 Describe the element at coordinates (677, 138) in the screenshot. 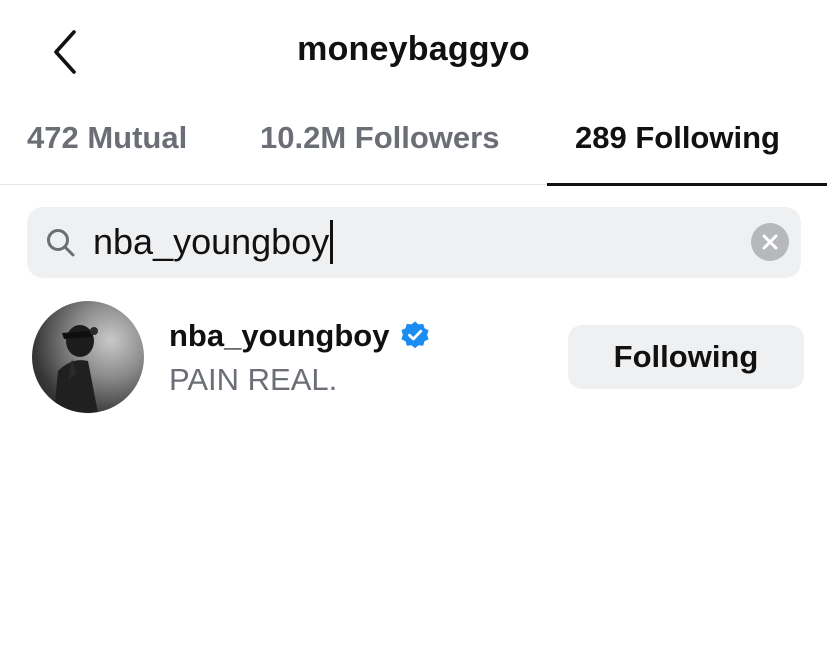

I see `tab-following: 289 Following` at that location.